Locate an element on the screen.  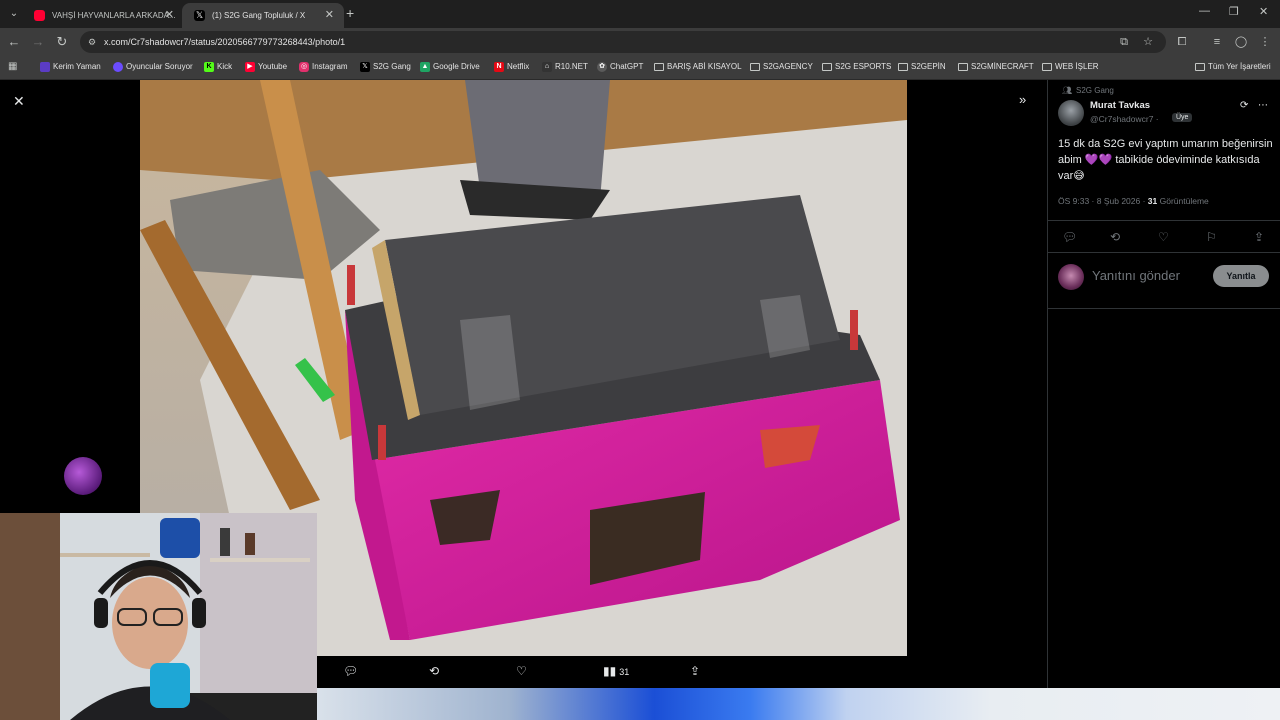
bookmark-youtube: ▶ Youtube is located at coordinates (266, 67).